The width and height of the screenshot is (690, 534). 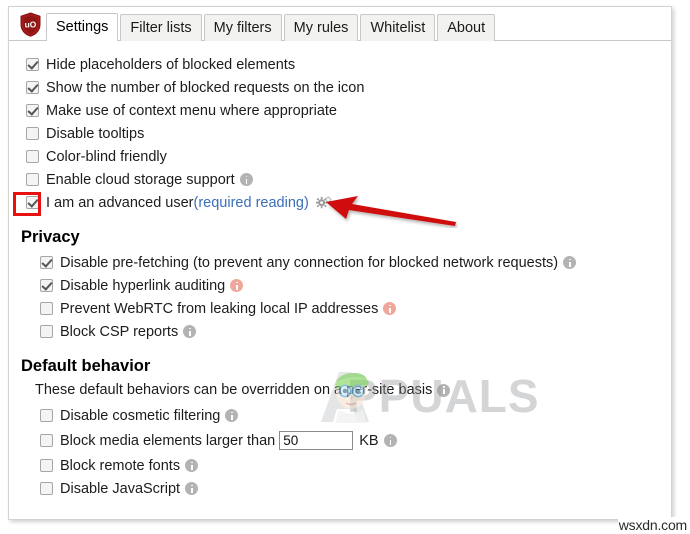 I want to click on checkbox-disable-prefetching, so click(x=46, y=262).